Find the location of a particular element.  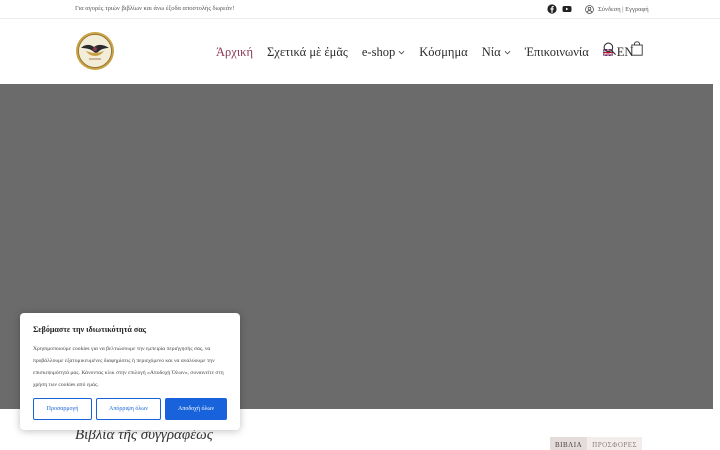

account-link: Σύνδεση | Εγγραφή is located at coordinates (617, 9).